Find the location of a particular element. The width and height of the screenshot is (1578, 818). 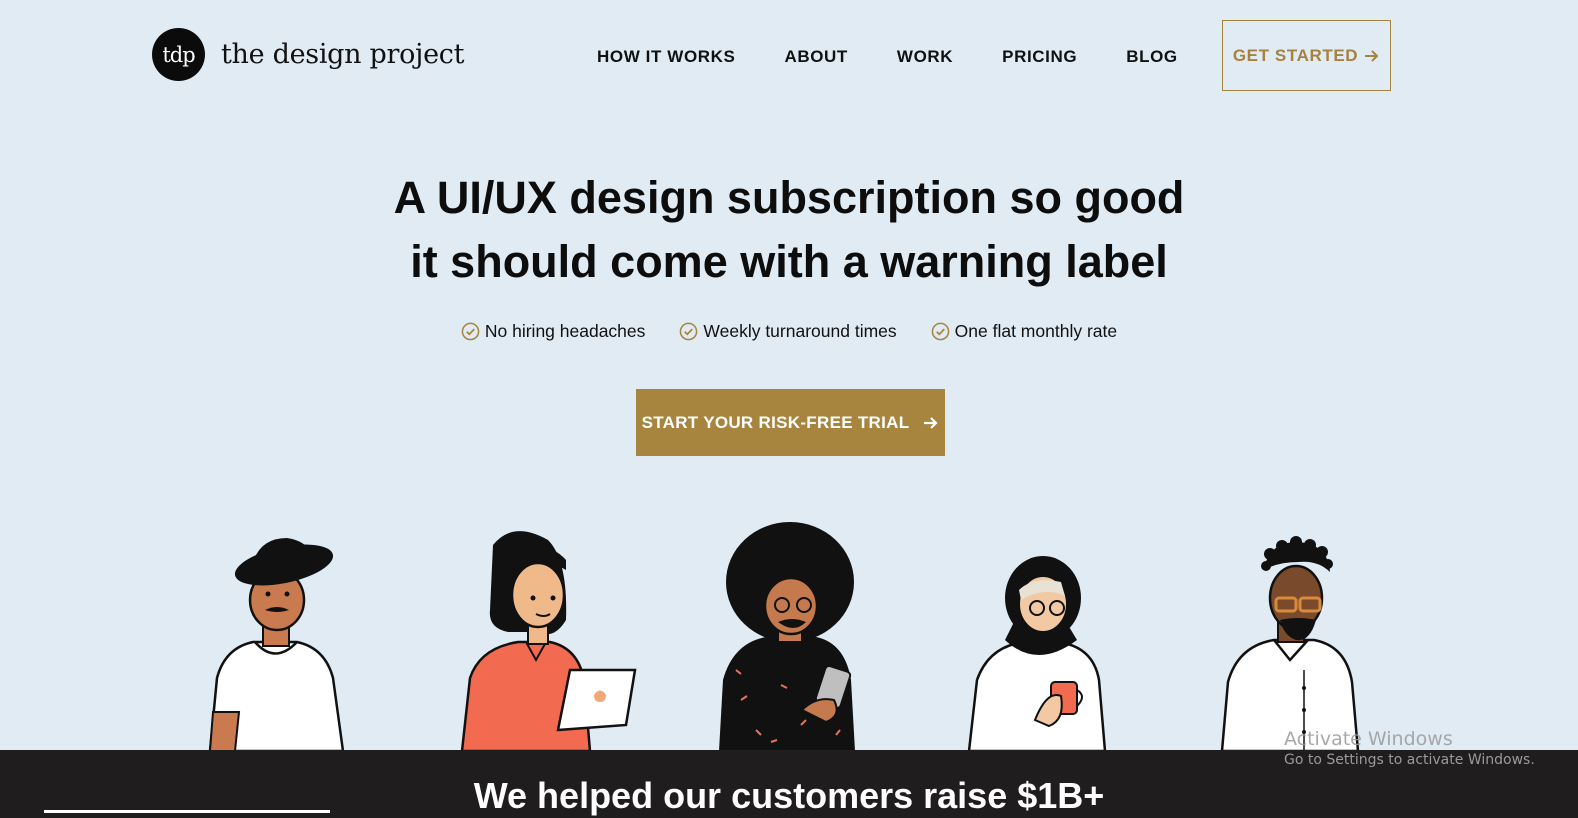

feature-item: One flat monthly rate is located at coordinates (1024, 331).